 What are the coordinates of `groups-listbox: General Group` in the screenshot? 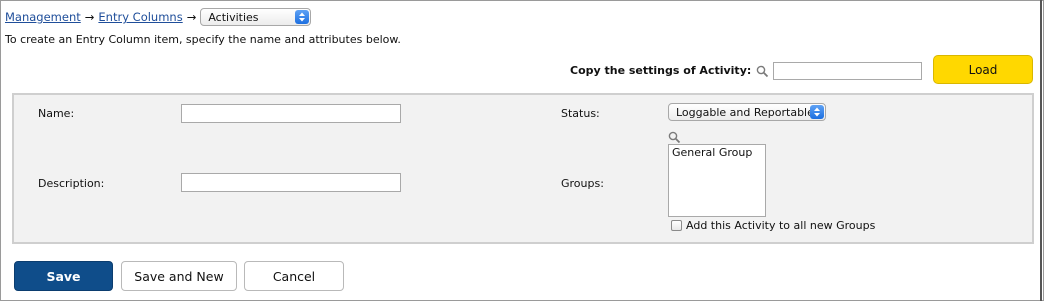 It's located at (717, 180).